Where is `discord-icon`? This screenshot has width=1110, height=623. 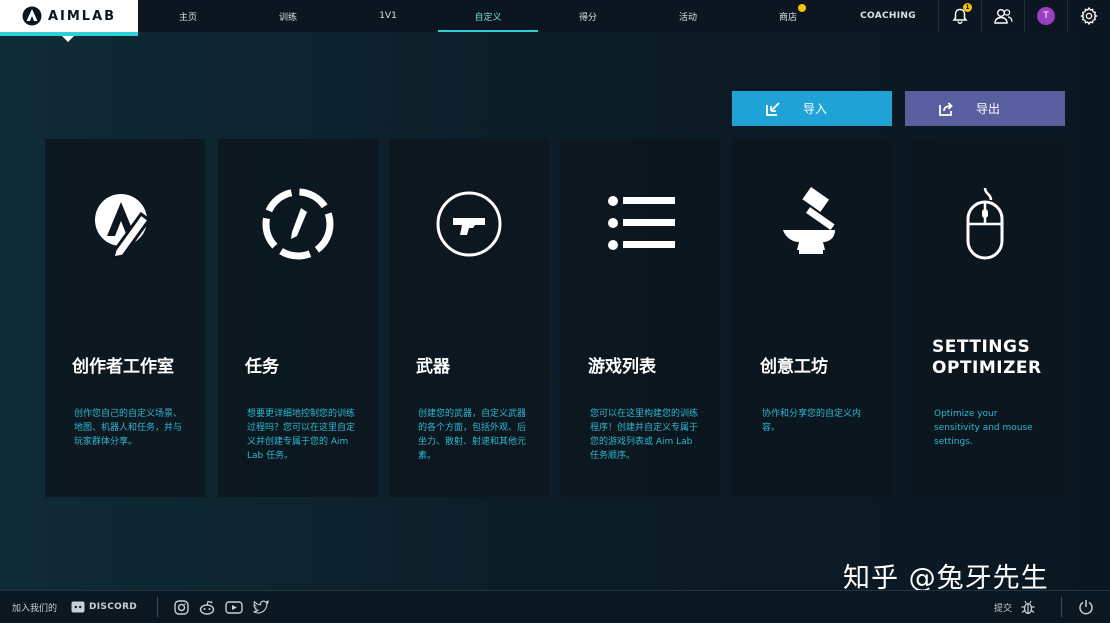 discord-icon is located at coordinates (78, 607).